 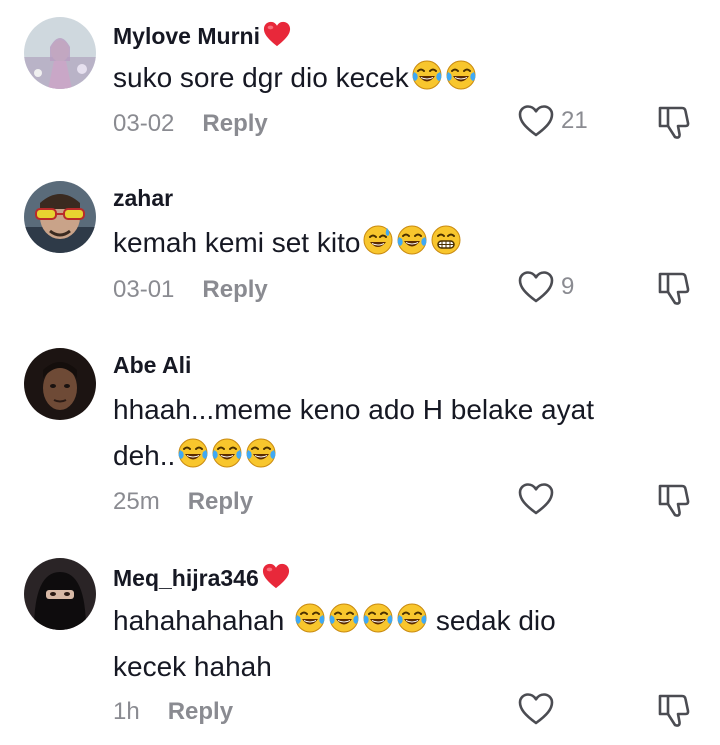 I want to click on comment-text: kemah kemi set kito, so click(x=393, y=243).